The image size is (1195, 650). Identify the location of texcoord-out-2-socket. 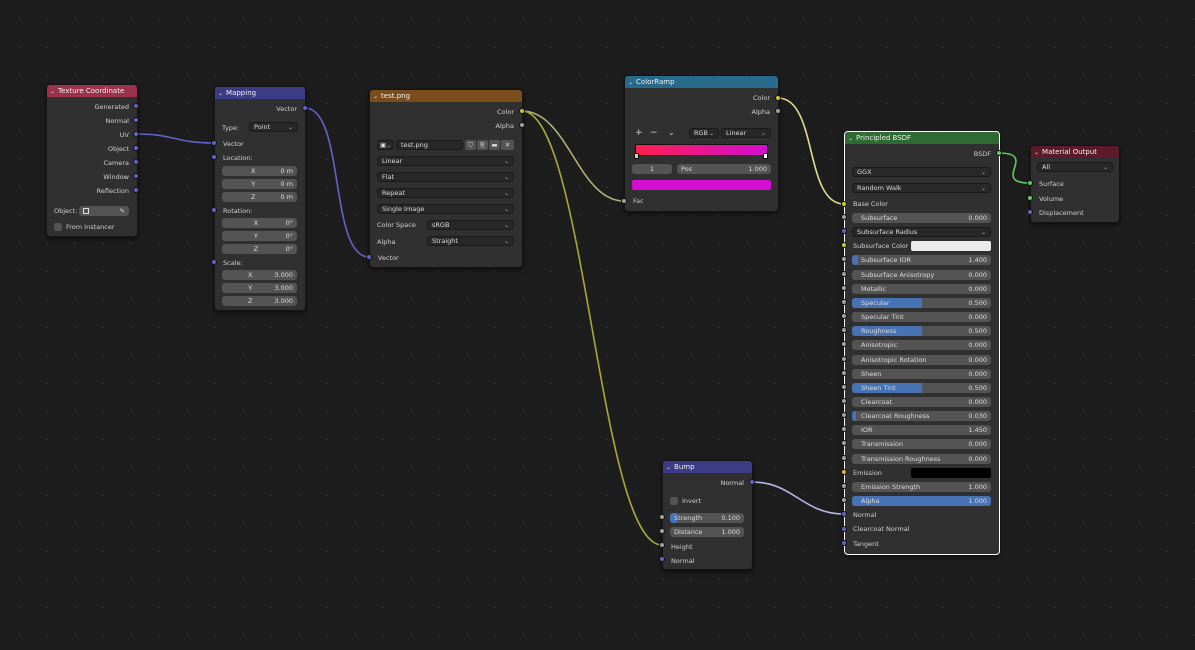
(136, 134).